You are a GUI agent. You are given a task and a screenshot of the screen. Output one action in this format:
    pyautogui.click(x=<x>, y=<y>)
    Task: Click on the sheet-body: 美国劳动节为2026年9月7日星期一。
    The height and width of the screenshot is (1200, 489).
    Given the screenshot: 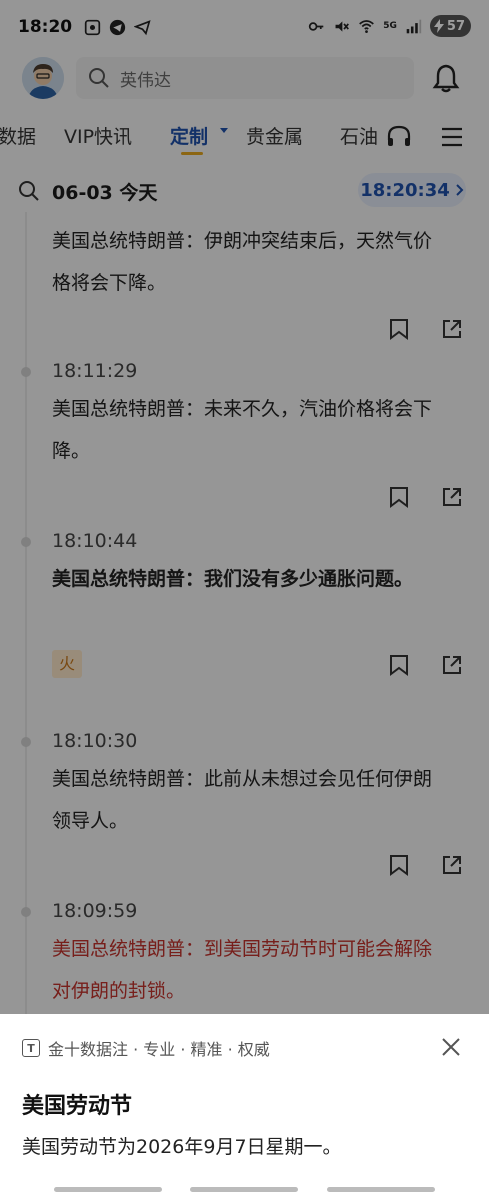 What is the action you would take?
    pyautogui.click(x=182, y=1147)
    